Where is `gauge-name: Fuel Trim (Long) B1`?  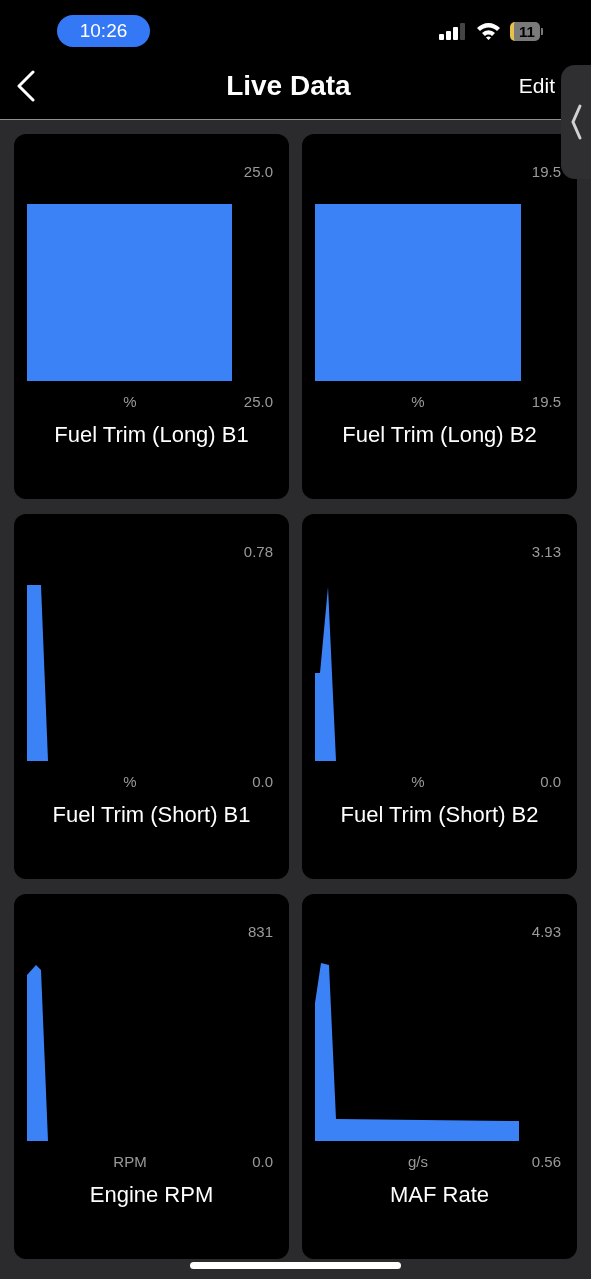
gauge-name: Fuel Trim (Long) B1 is located at coordinates (151, 435).